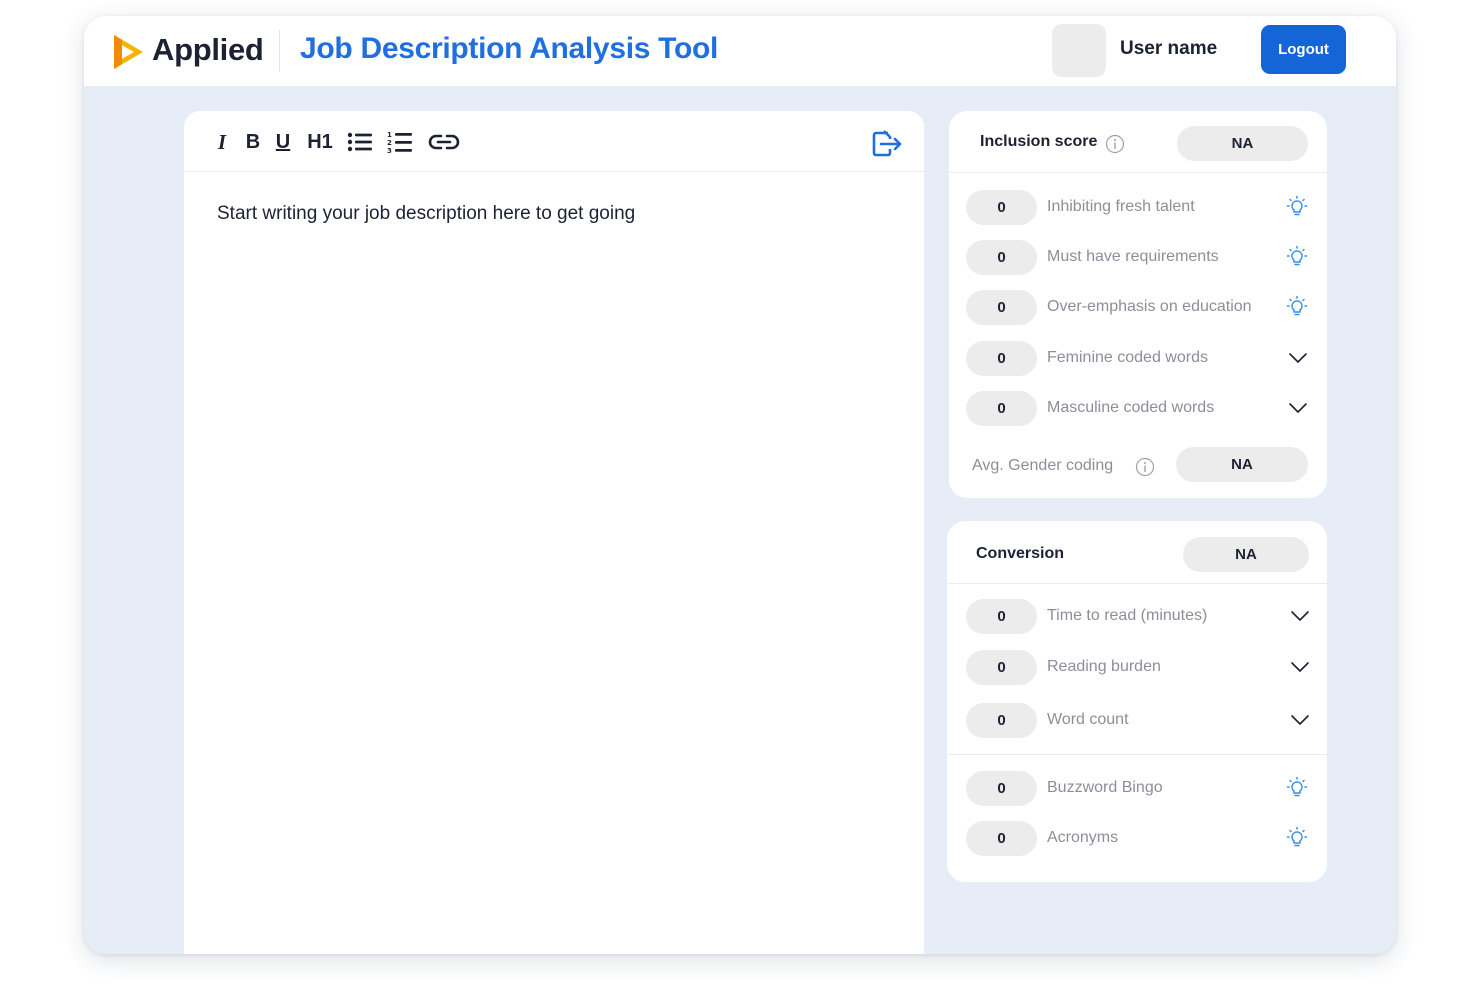 This screenshot has width=1480, height=987. Describe the element at coordinates (1169, 48) in the screenshot. I see `user-name: User name` at that location.